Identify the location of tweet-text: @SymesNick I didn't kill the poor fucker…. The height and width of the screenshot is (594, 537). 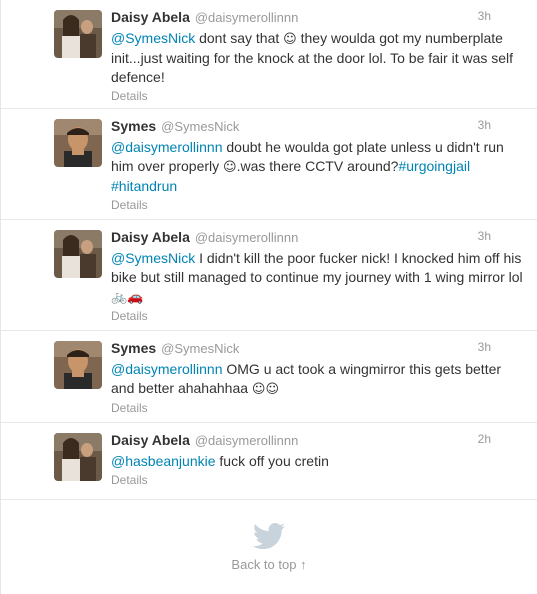
(317, 278).